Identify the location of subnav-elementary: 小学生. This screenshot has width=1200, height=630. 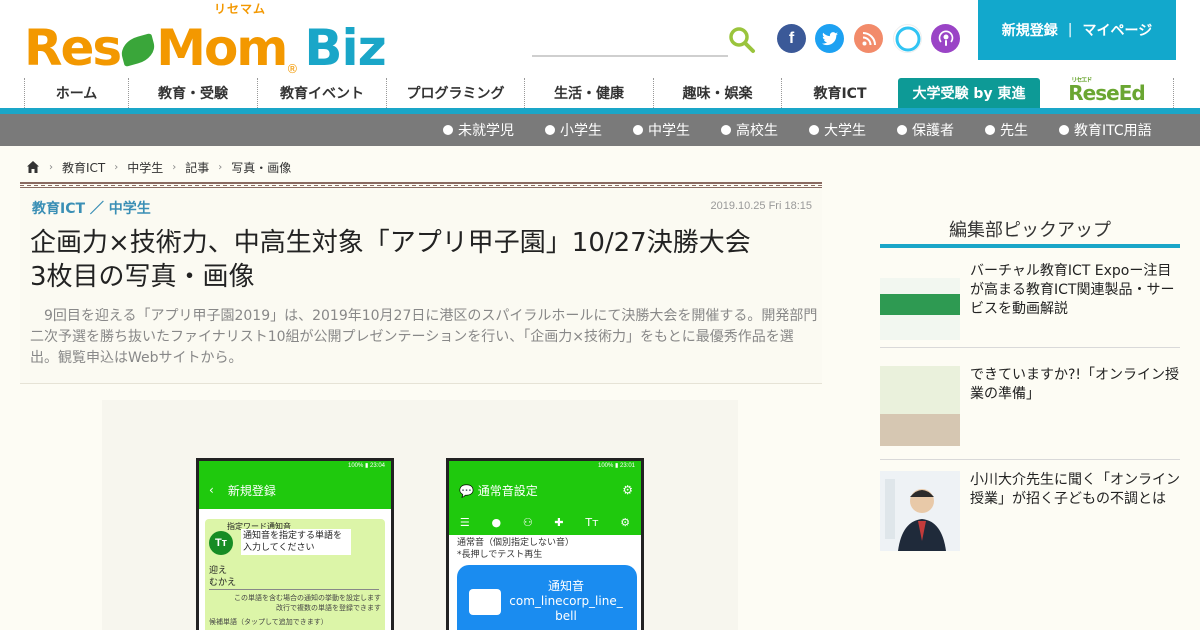
(573, 130).